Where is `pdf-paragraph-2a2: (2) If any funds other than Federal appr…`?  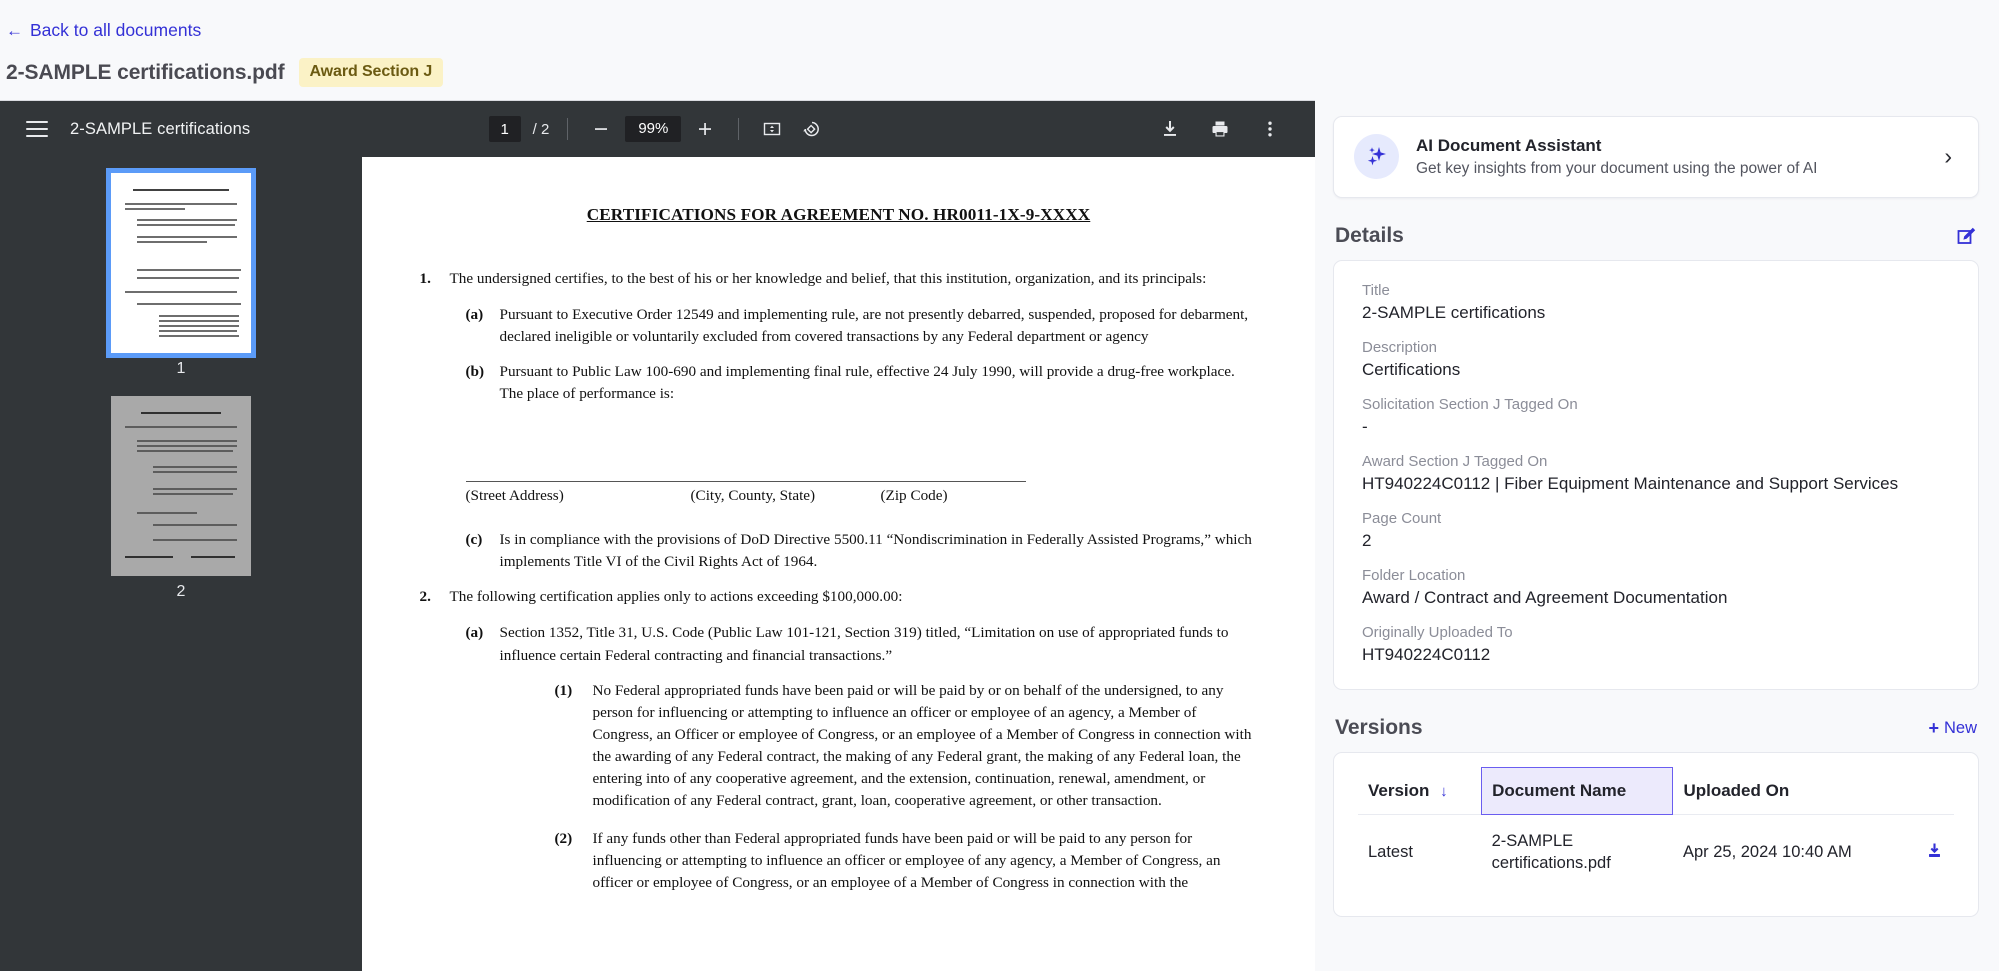
pdf-paragraph-2a2: (2) If any funds other than Federal appr… is located at coordinates (906, 861).